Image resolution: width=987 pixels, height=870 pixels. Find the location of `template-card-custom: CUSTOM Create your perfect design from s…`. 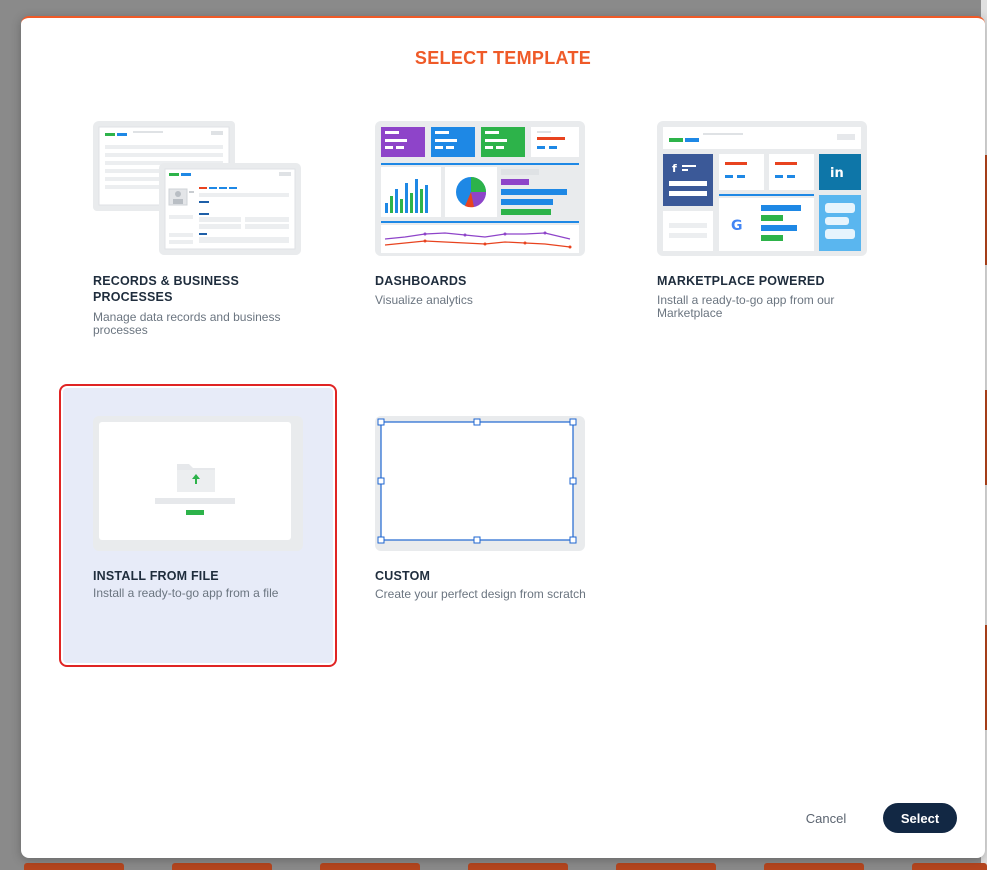

template-card-custom: CUSTOM Create your perfect design from s… is located at coordinates (497, 540).